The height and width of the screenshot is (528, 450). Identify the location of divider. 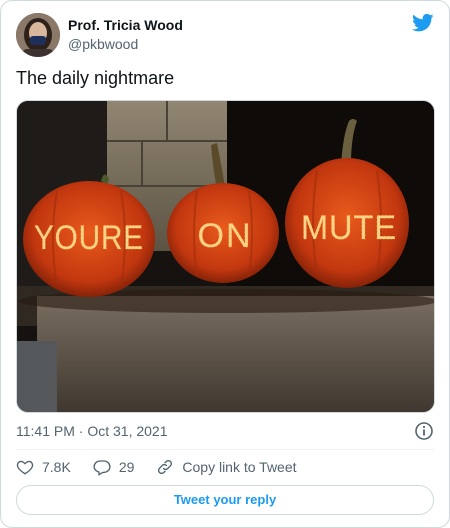
(225, 449).